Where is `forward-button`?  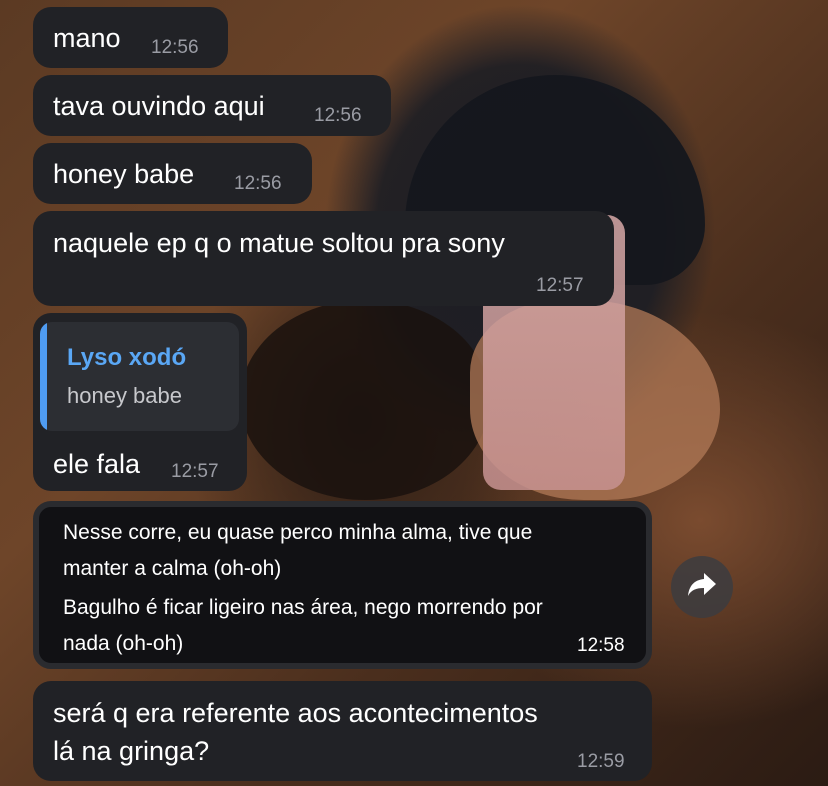
forward-button is located at coordinates (702, 587).